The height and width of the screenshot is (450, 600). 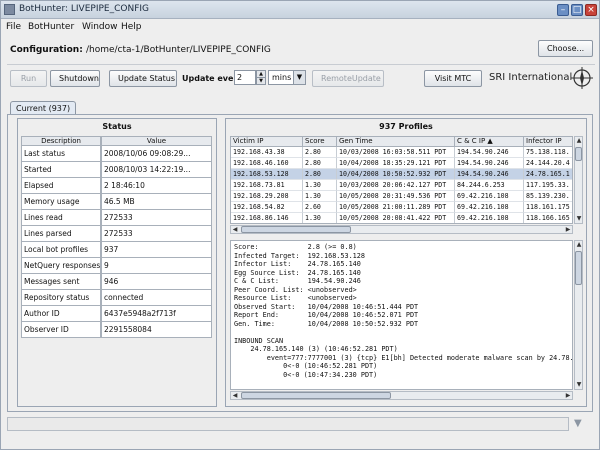 What do you see at coordinates (548, 142) in the screenshot?
I see `column-header-infector-ip: Infector IP` at bounding box center [548, 142].